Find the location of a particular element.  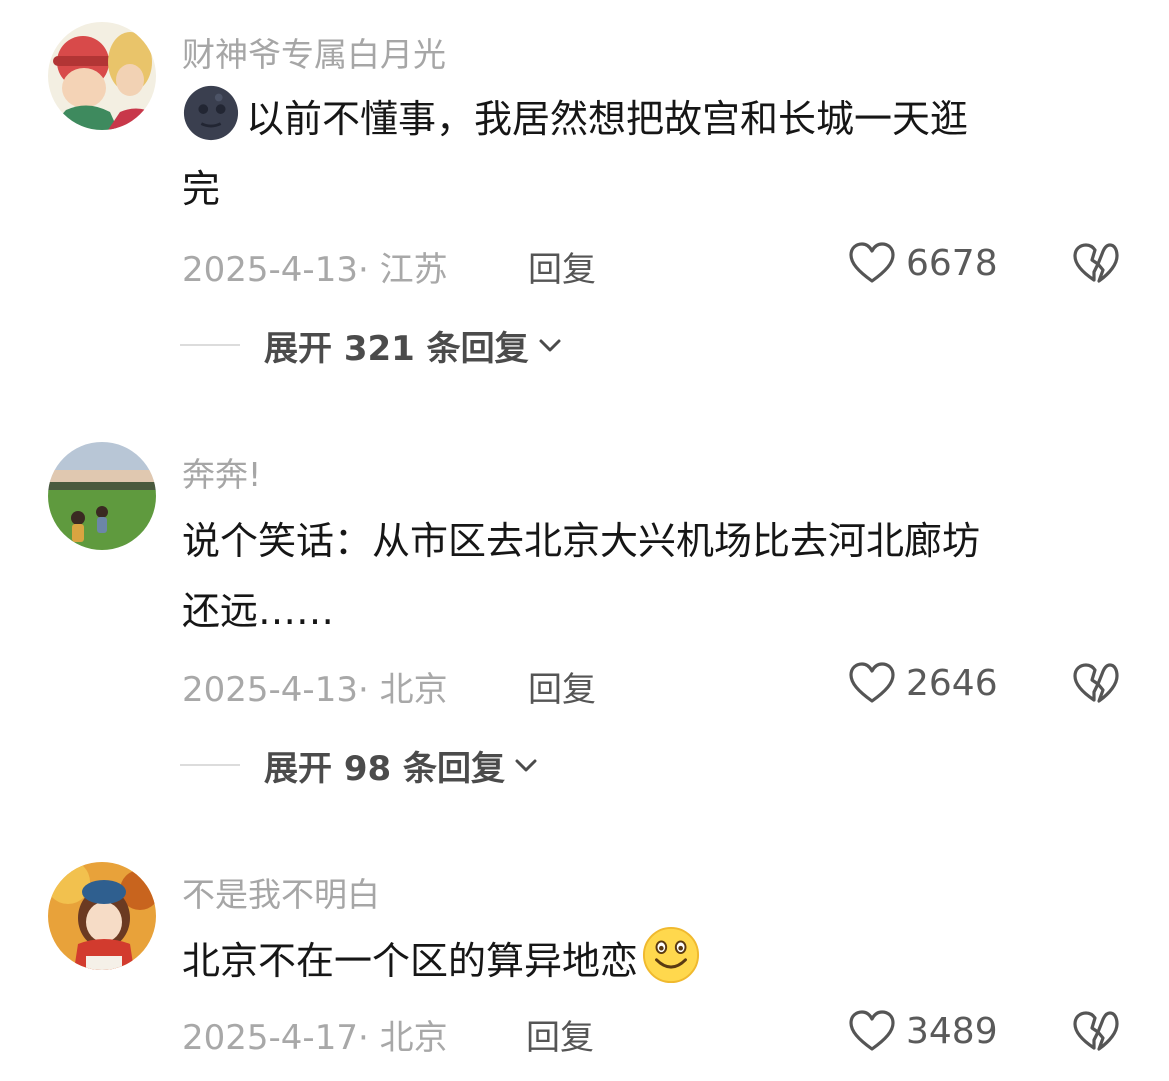

comment-text: 以前不懂事，我居然想把故宫和长城一天逛 完 is located at coordinates (647, 154).